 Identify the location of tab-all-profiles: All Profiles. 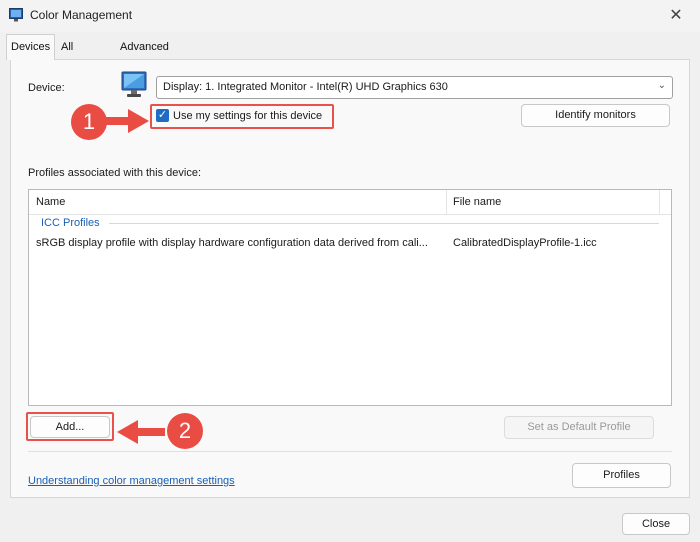
(79, 55).